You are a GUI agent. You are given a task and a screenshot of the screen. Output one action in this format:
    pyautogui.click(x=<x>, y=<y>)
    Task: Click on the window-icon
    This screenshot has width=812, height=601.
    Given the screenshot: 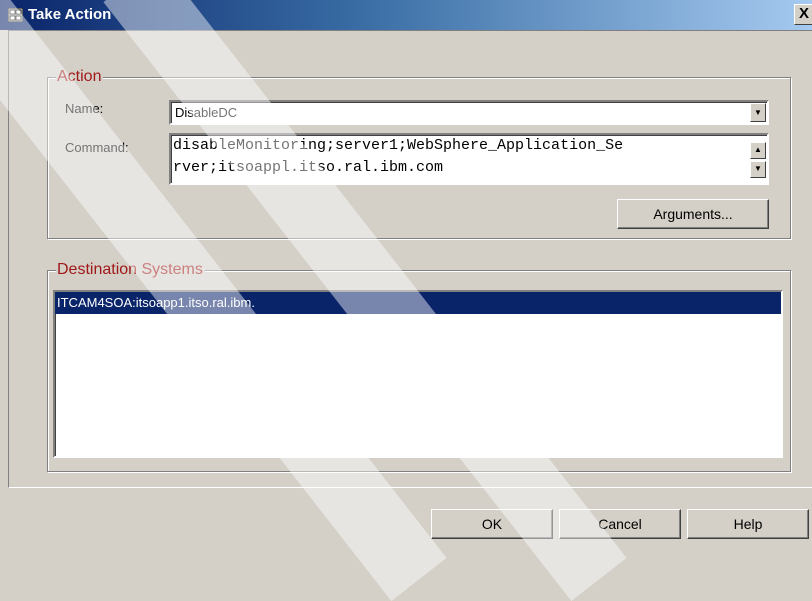 What is the action you would take?
    pyautogui.click(x=15, y=15)
    